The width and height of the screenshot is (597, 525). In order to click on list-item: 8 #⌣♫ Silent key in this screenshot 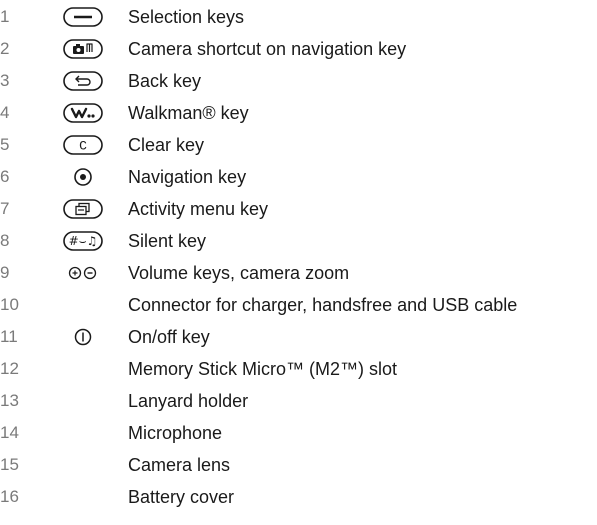, I will do `click(298, 241)`.